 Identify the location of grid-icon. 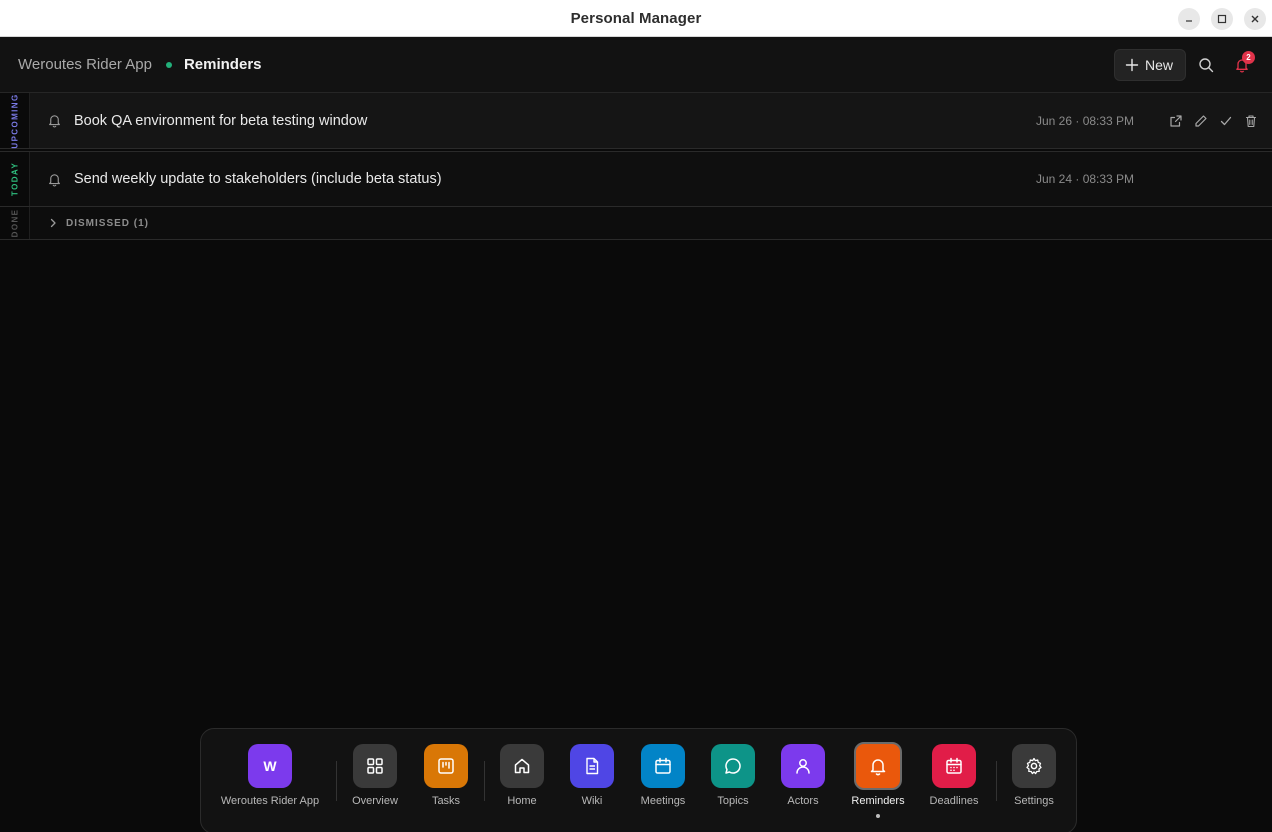
(375, 766).